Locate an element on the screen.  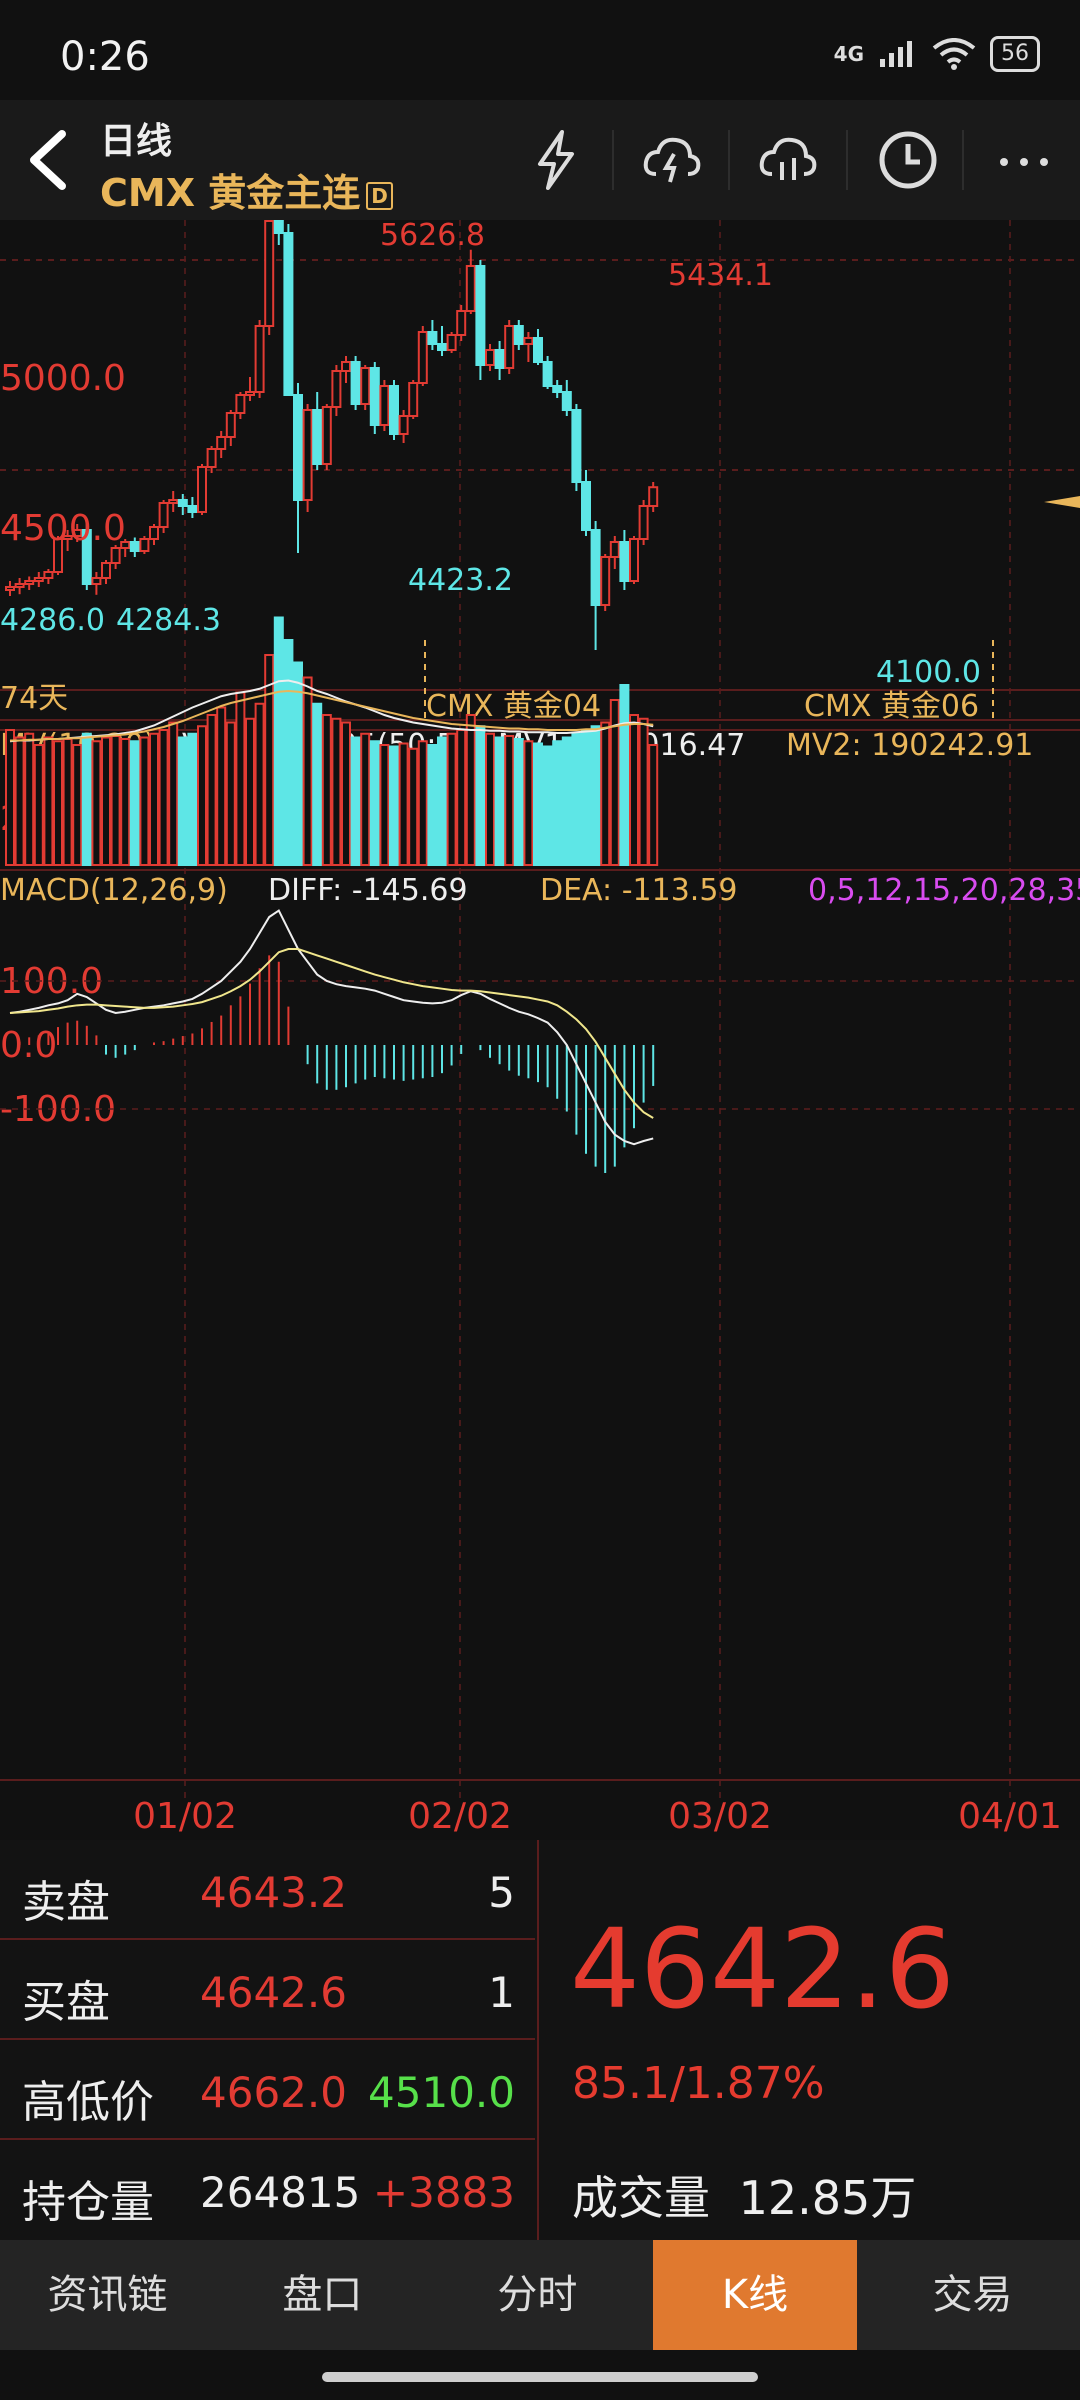
tab-kline: K线 is located at coordinates (755, 2295).